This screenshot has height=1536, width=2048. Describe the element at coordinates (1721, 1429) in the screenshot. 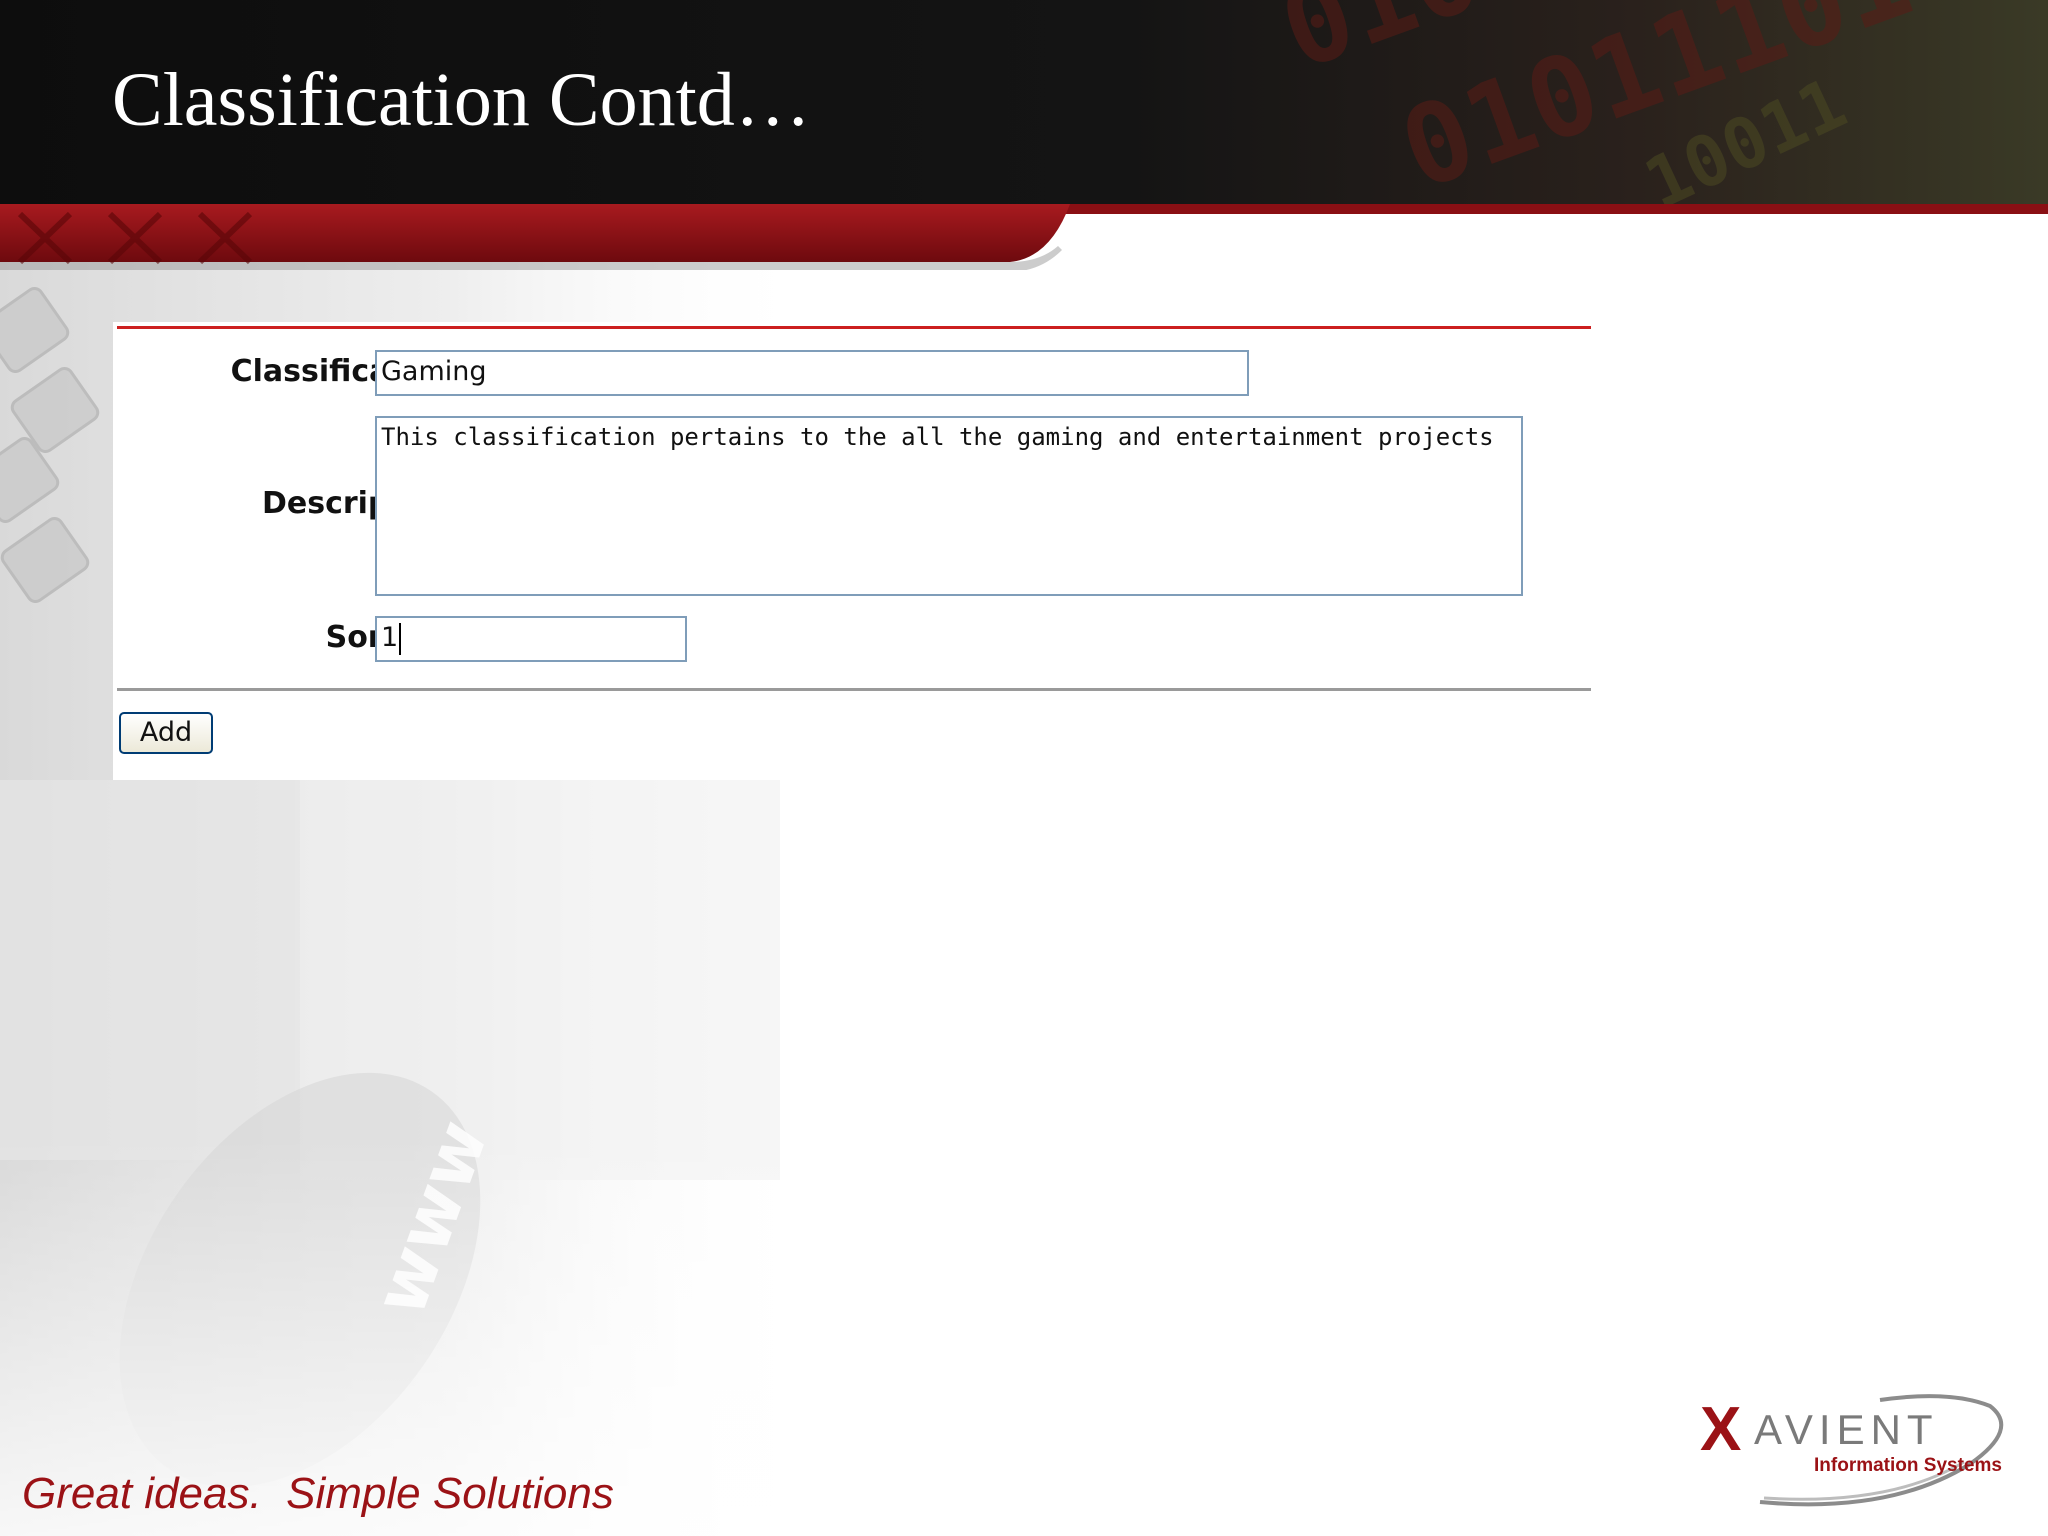

I see `logo-mark: X` at that location.